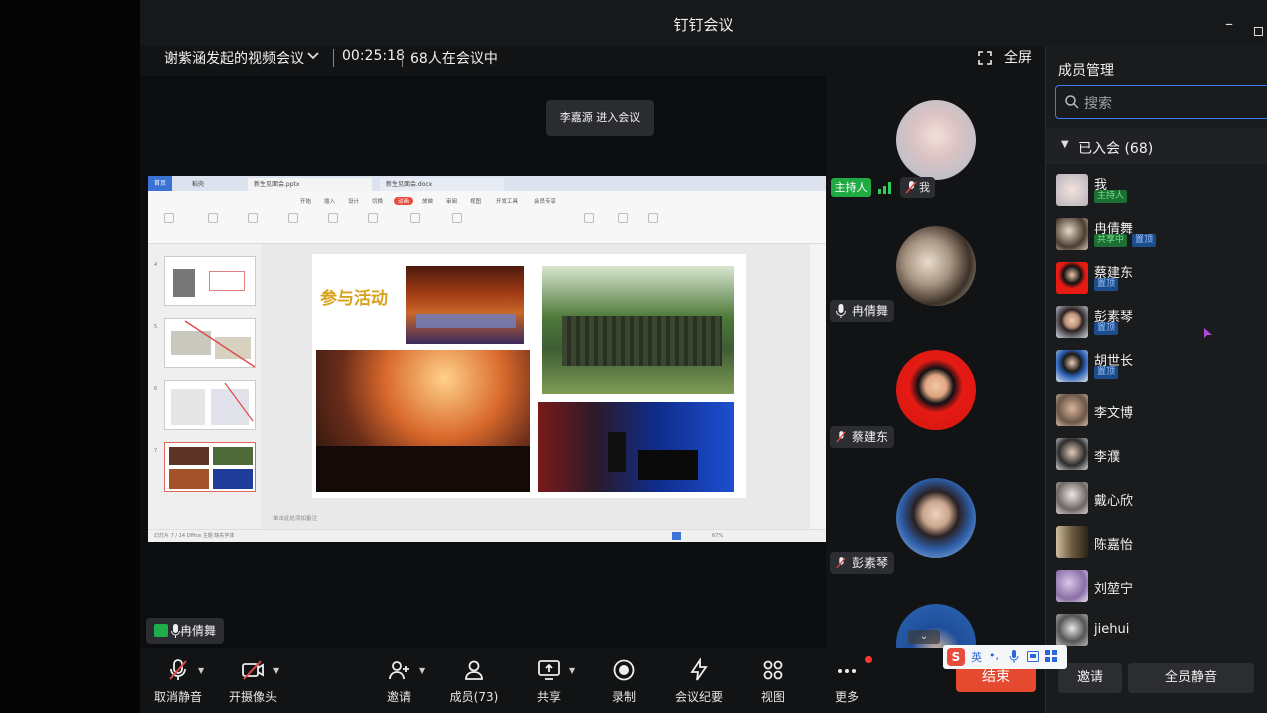  Describe the element at coordinates (487, 535) in the screenshot. I see `ppt-status-bar: 幻灯片 7 / 14 Office 主题 缺失字体 67%` at that location.